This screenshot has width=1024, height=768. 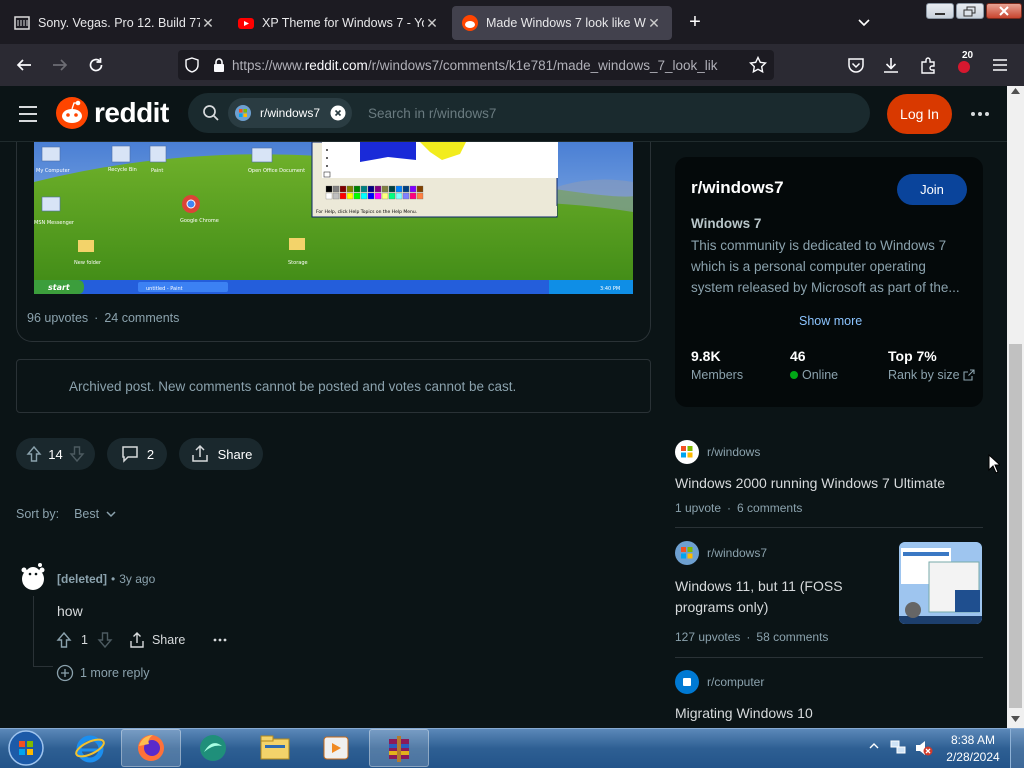 I want to click on extensions-icon, so click(x=928, y=65).